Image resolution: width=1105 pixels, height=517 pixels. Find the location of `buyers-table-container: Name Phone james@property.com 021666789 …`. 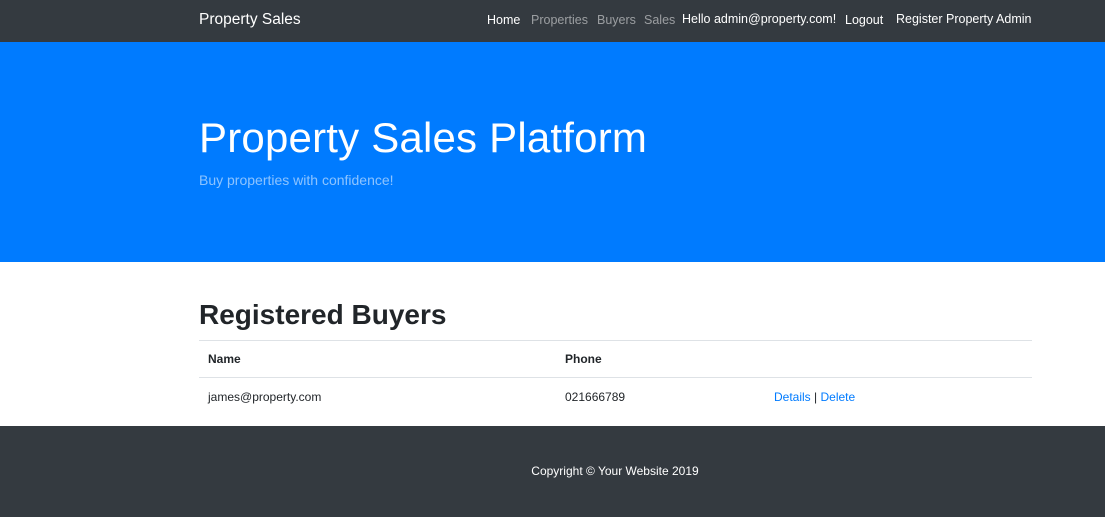

buyers-table-container: Name Phone james@property.com 021666789 … is located at coordinates (615, 378).